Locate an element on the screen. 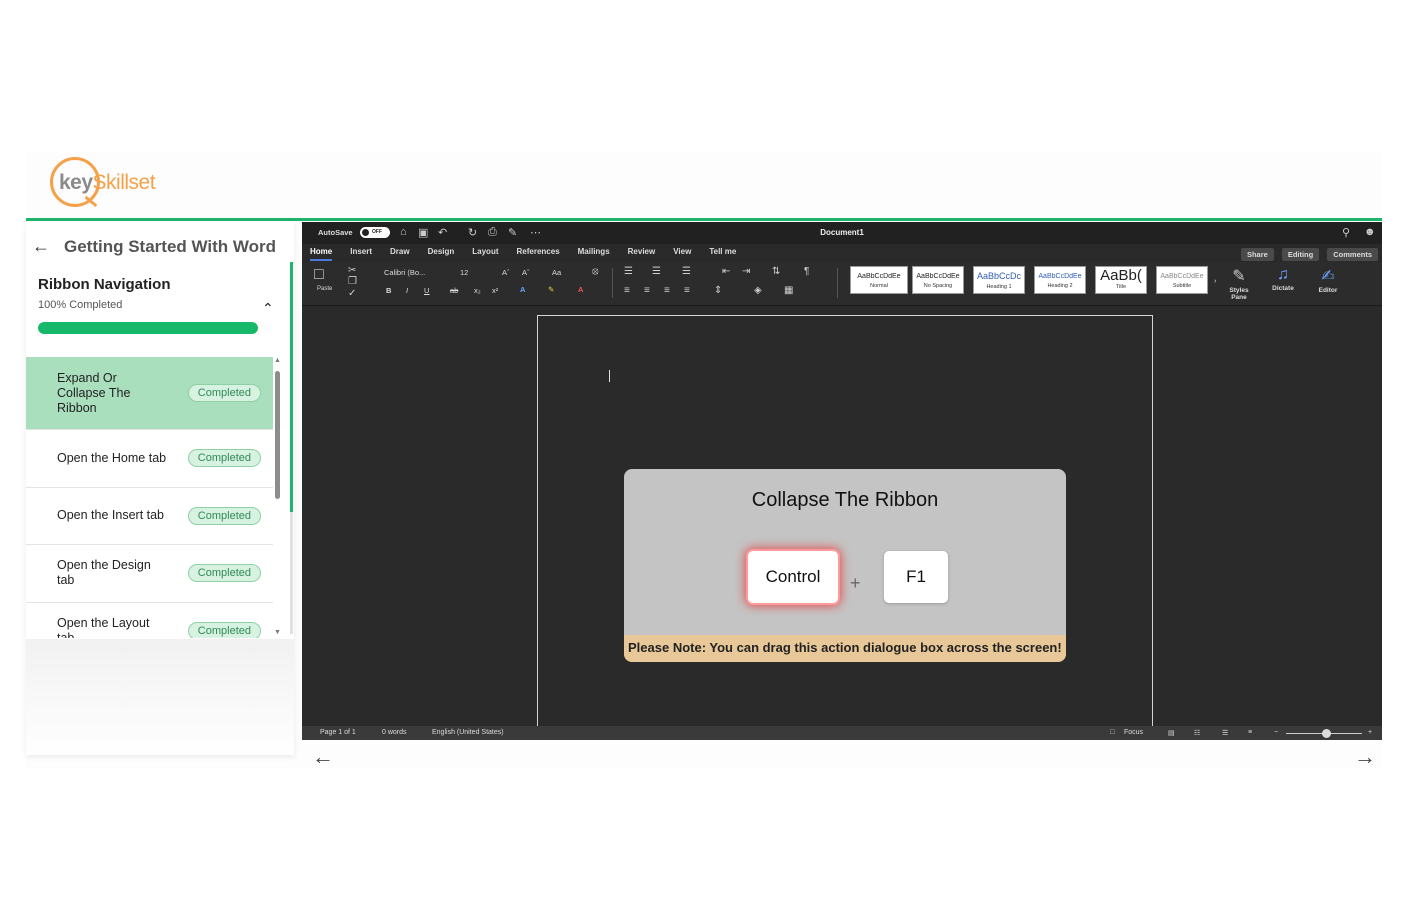 The image size is (1408, 916). focus-button: Focus is located at coordinates (1133, 732).